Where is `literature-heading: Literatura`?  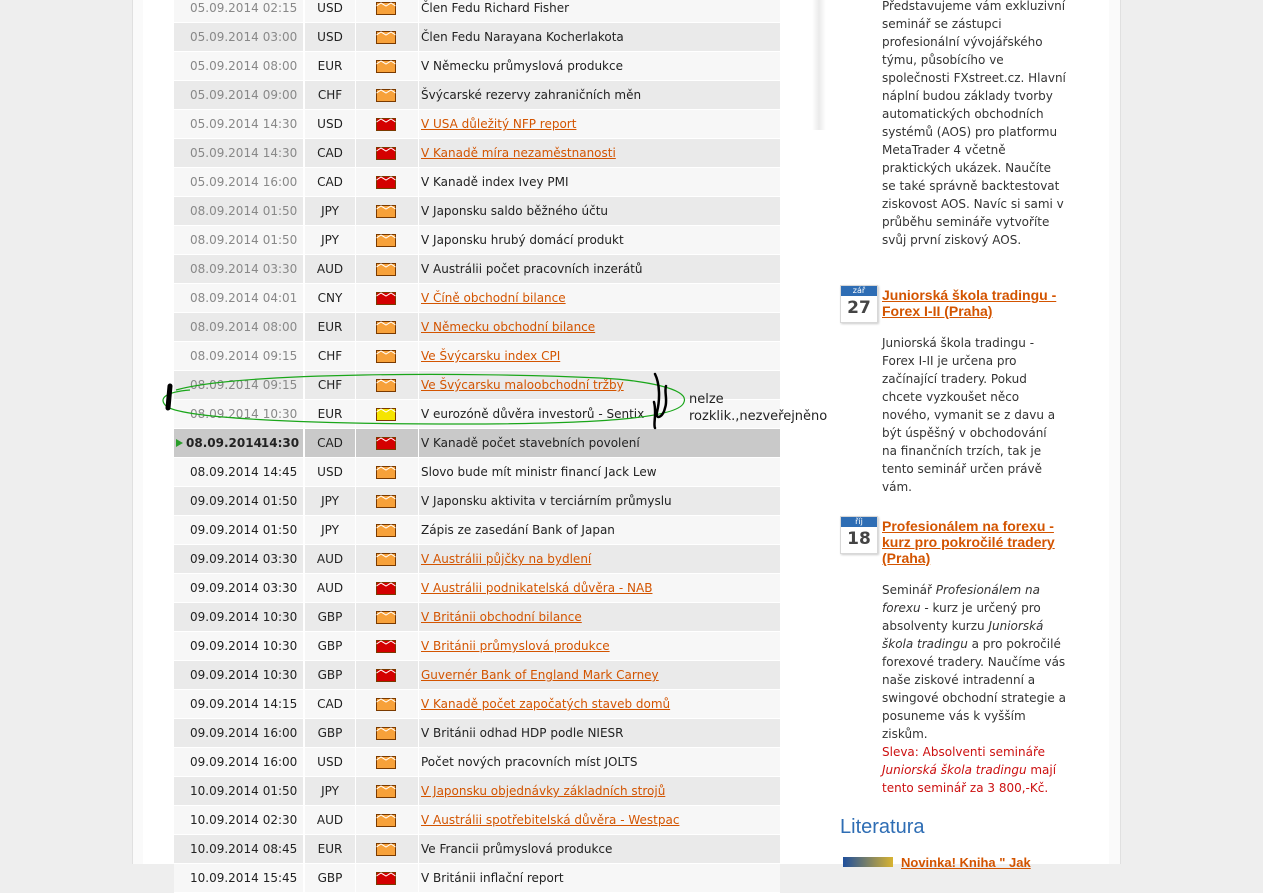 literature-heading: Literatura is located at coordinates (882, 827).